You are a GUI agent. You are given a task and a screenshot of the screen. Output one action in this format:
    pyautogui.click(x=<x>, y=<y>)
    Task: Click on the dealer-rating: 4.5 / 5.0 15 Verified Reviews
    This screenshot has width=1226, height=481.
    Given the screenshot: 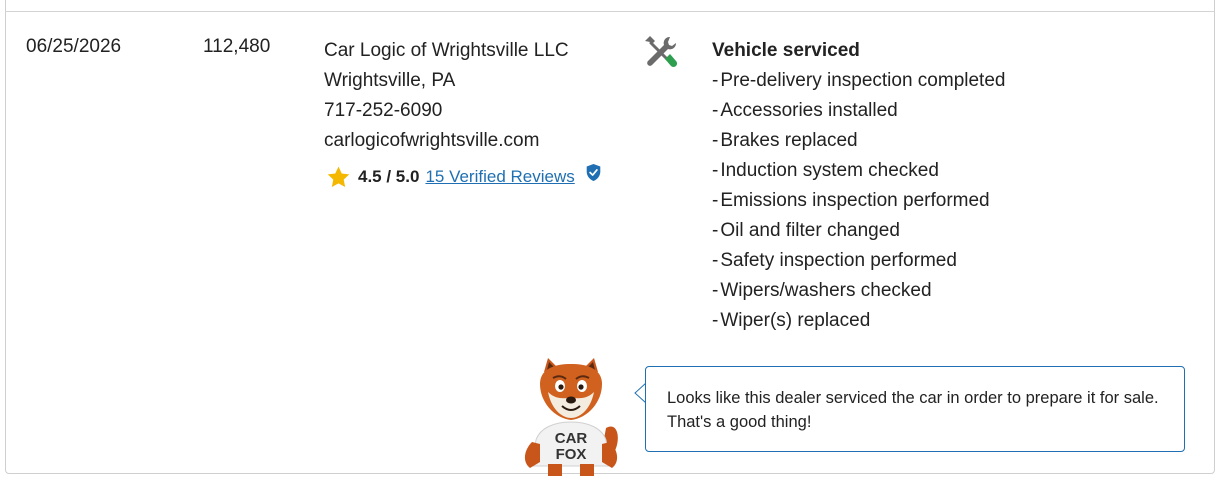 What is the action you would take?
    pyautogui.click(x=464, y=177)
    